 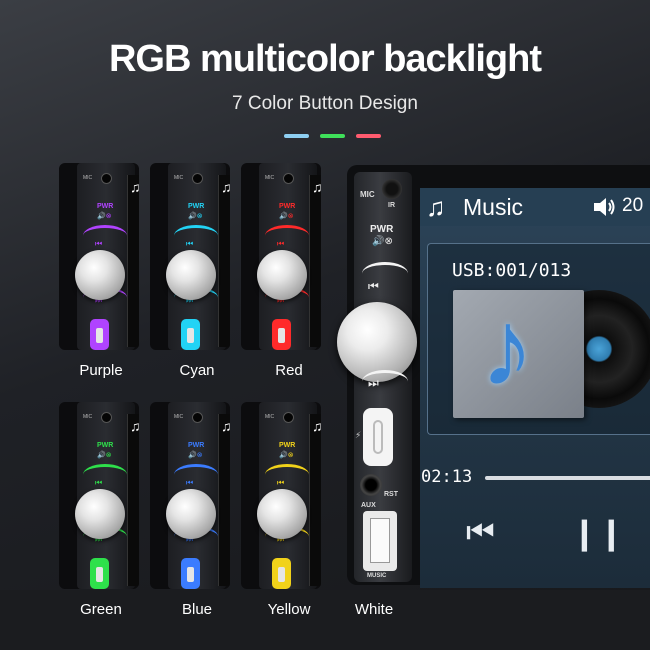 What do you see at coordinates (507, 347) in the screenshot?
I see `music-note-art-icon: ♪` at bounding box center [507, 347].